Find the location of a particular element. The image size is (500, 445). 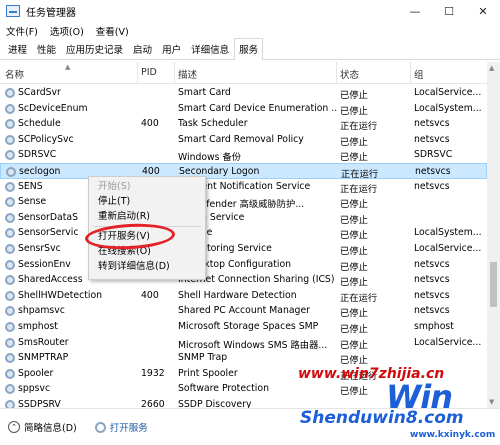

menu-options: 选项(O) is located at coordinates (67, 31).